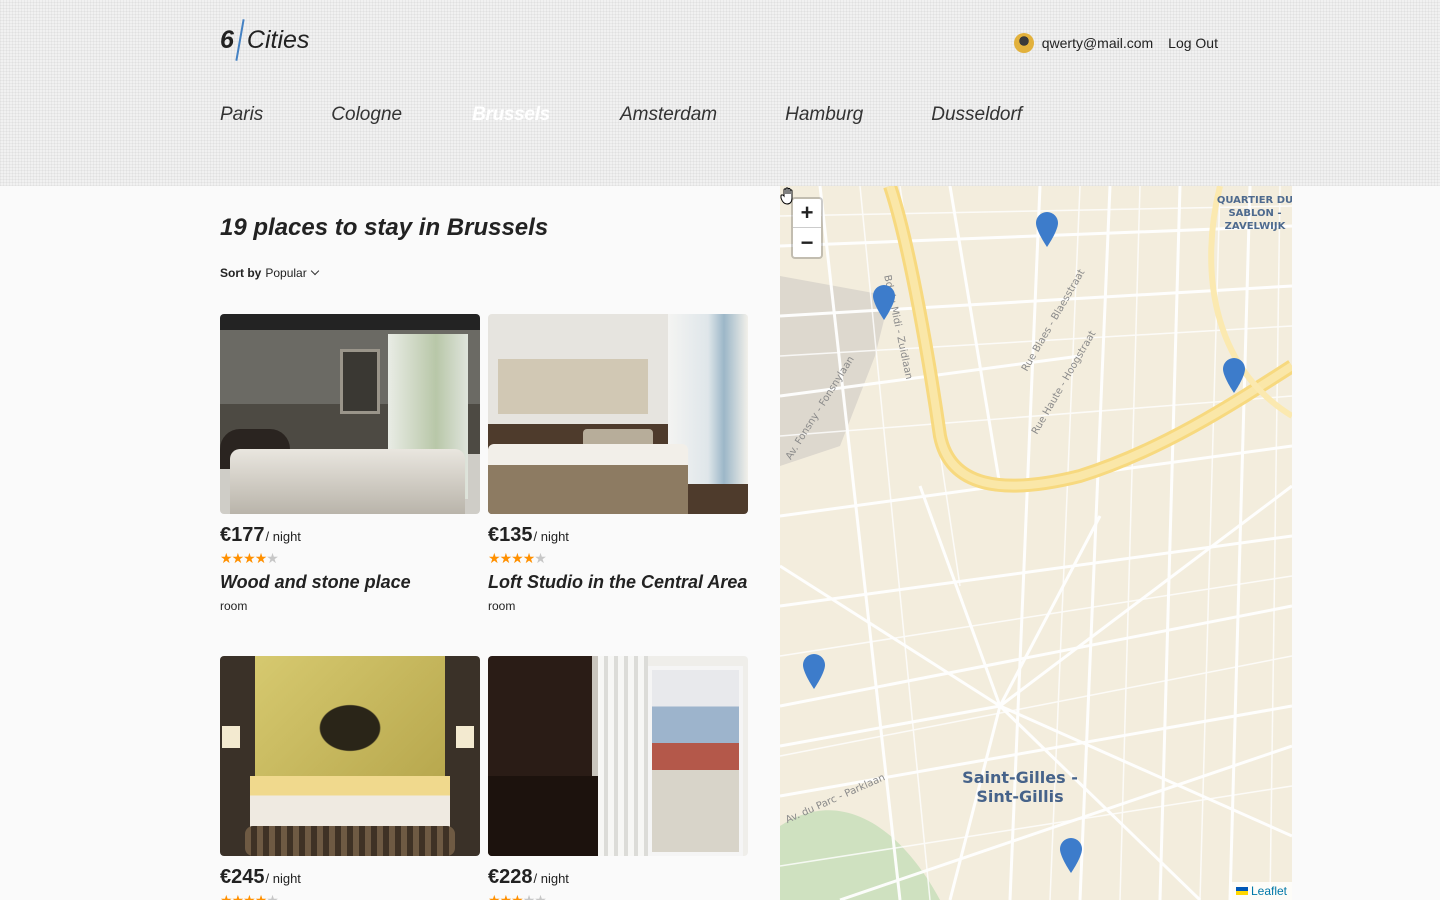 This screenshot has width=1440, height=900. I want to click on logo-six: 6, so click(227, 39).